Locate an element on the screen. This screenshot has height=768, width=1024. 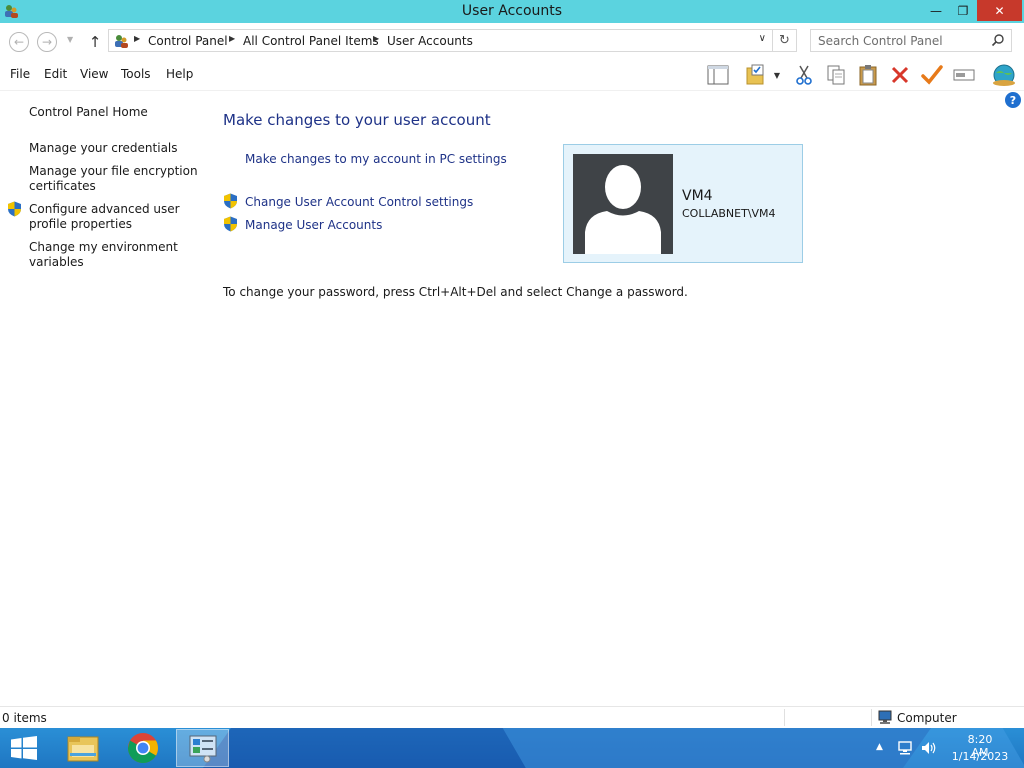
up-arrow-icon: ↑ is located at coordinates (95, 42).